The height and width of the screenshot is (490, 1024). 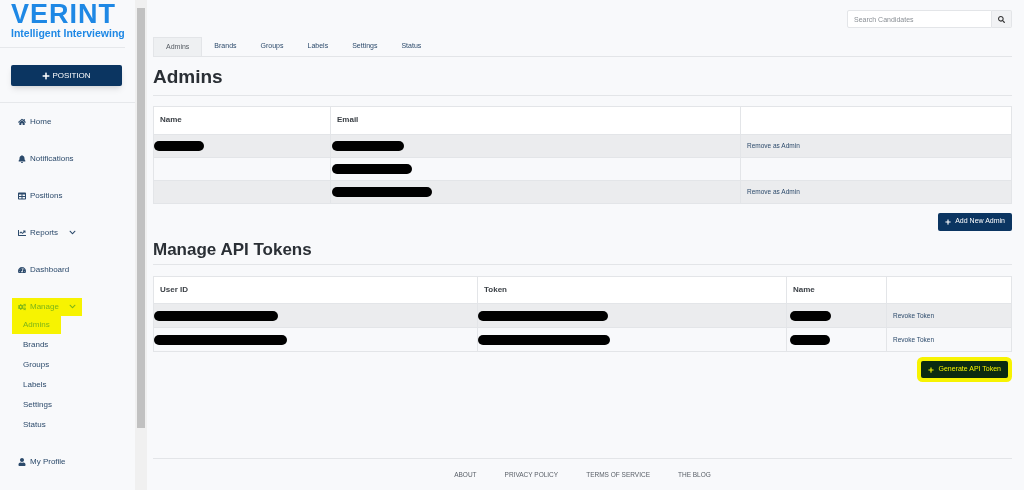 I want to click on logo-tagline: Intelligent Interviewing, so click(x=68, y=33).